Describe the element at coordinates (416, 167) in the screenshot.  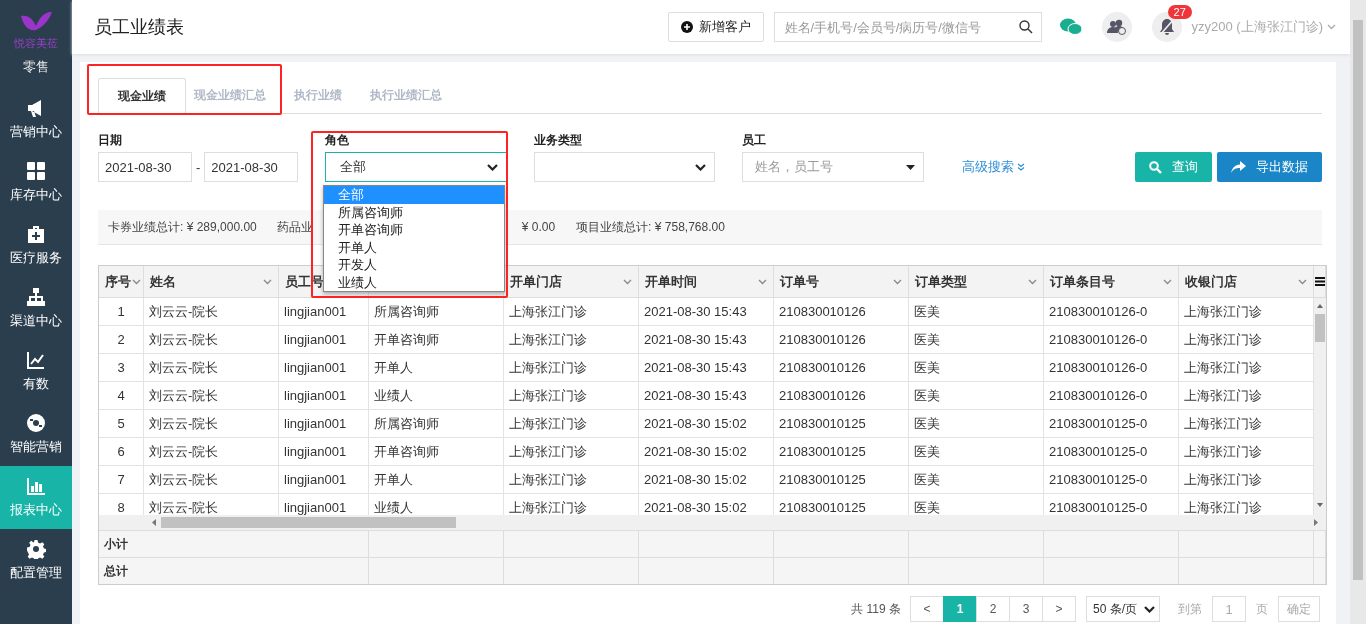
I see `role-select: 全部` at that location.